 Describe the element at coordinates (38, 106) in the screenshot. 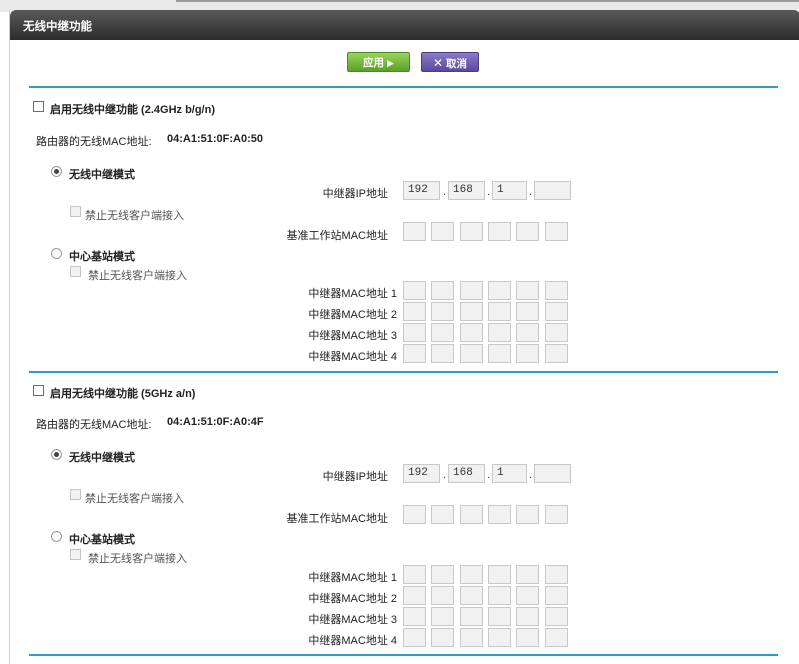

I see `enable-2g-checkbox` at that location.